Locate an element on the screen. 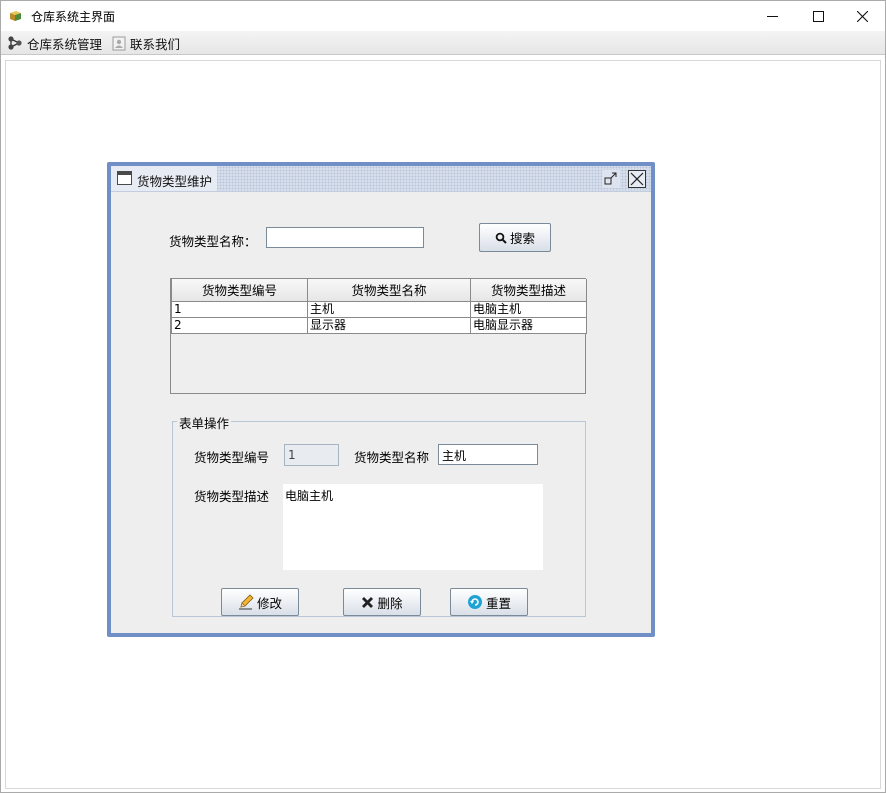 The width and height of the screenshot is (886, 793). menu-contact-label: 联系我们 is located at coordinates (155, 44).